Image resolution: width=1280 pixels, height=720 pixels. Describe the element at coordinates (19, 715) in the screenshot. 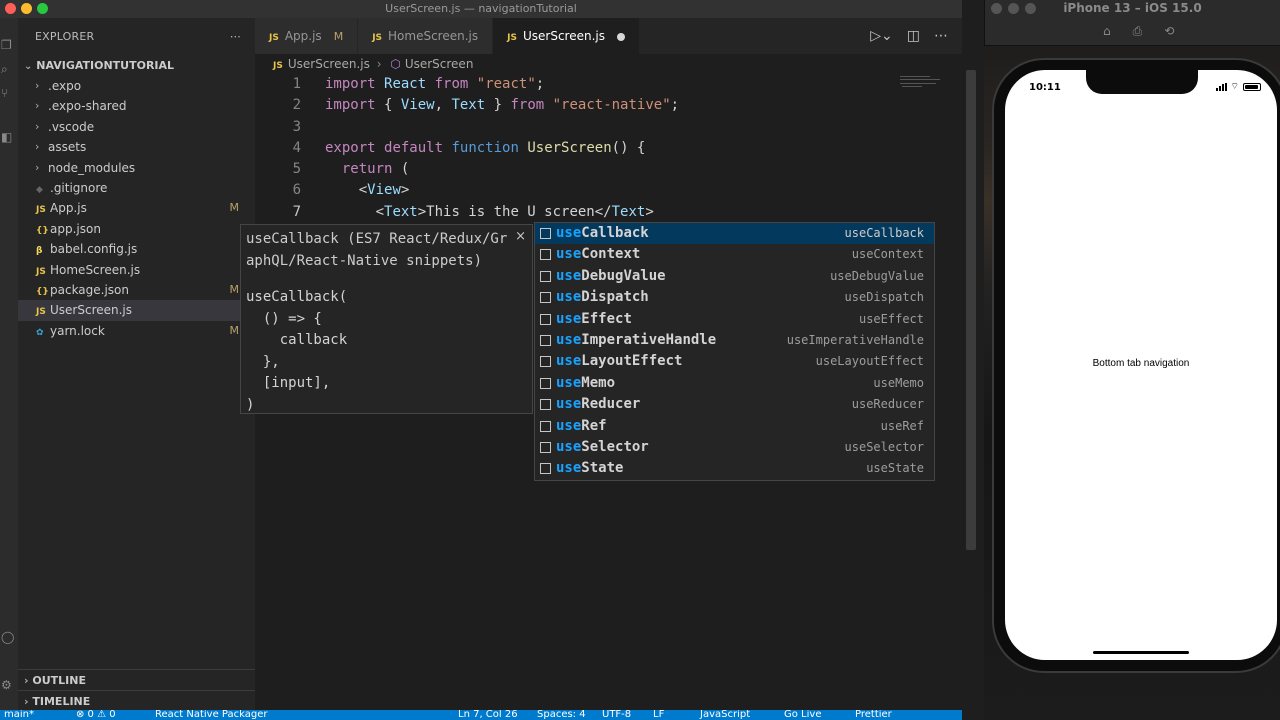

I see `branch-indicator: main*` at that location.